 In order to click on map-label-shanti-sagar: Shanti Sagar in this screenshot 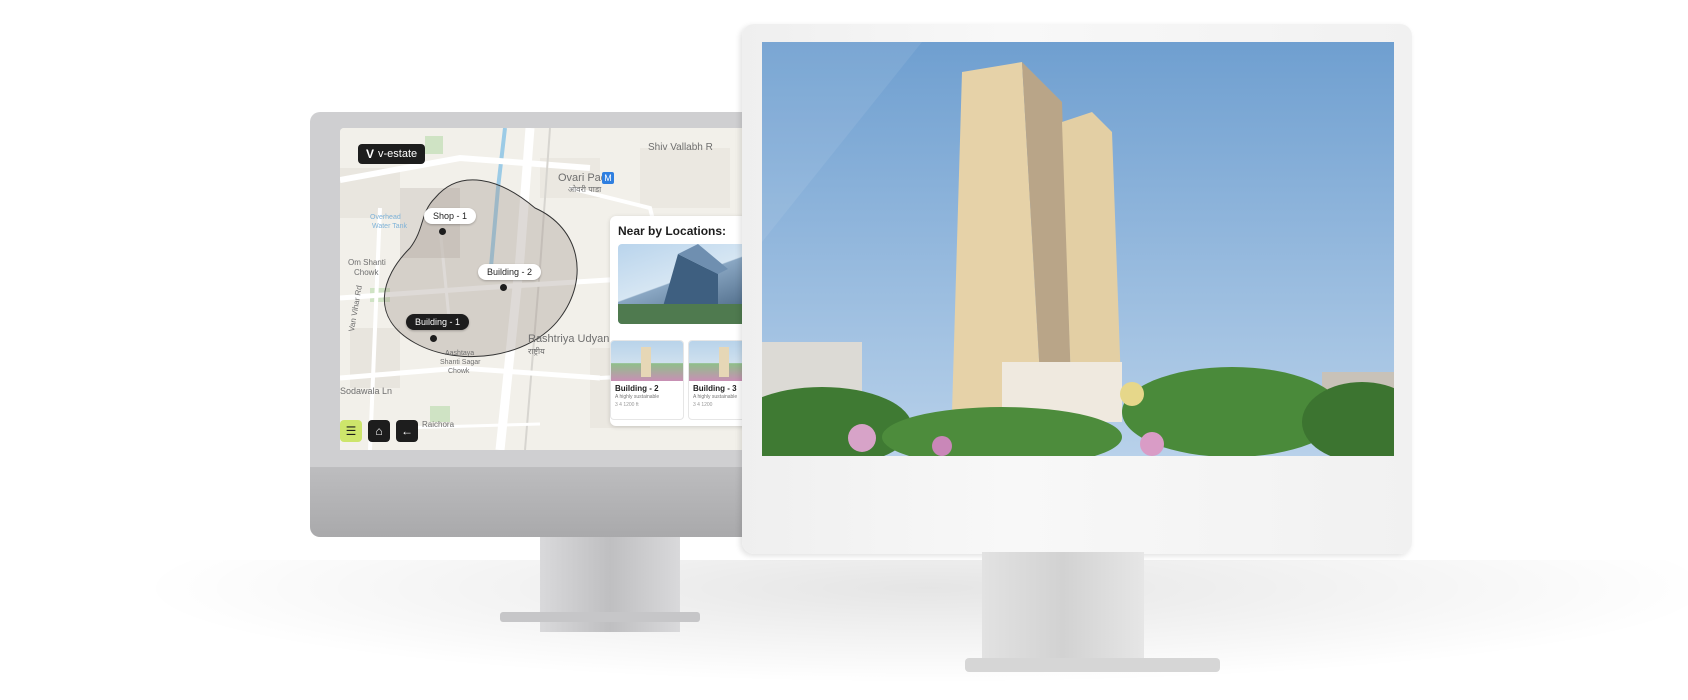, I will do `click(460, 362)`.